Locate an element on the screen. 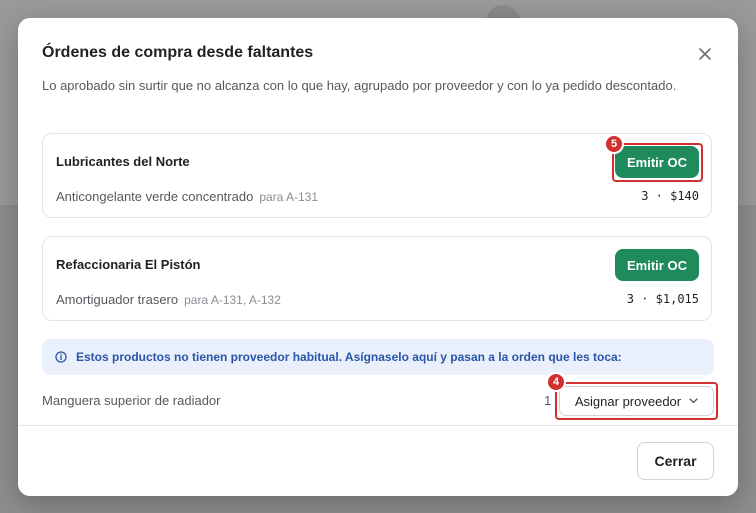 Image resolution: width=756 pixels, height=513 pixels. product-for: para A-131 is located at coordinates (289, 197).